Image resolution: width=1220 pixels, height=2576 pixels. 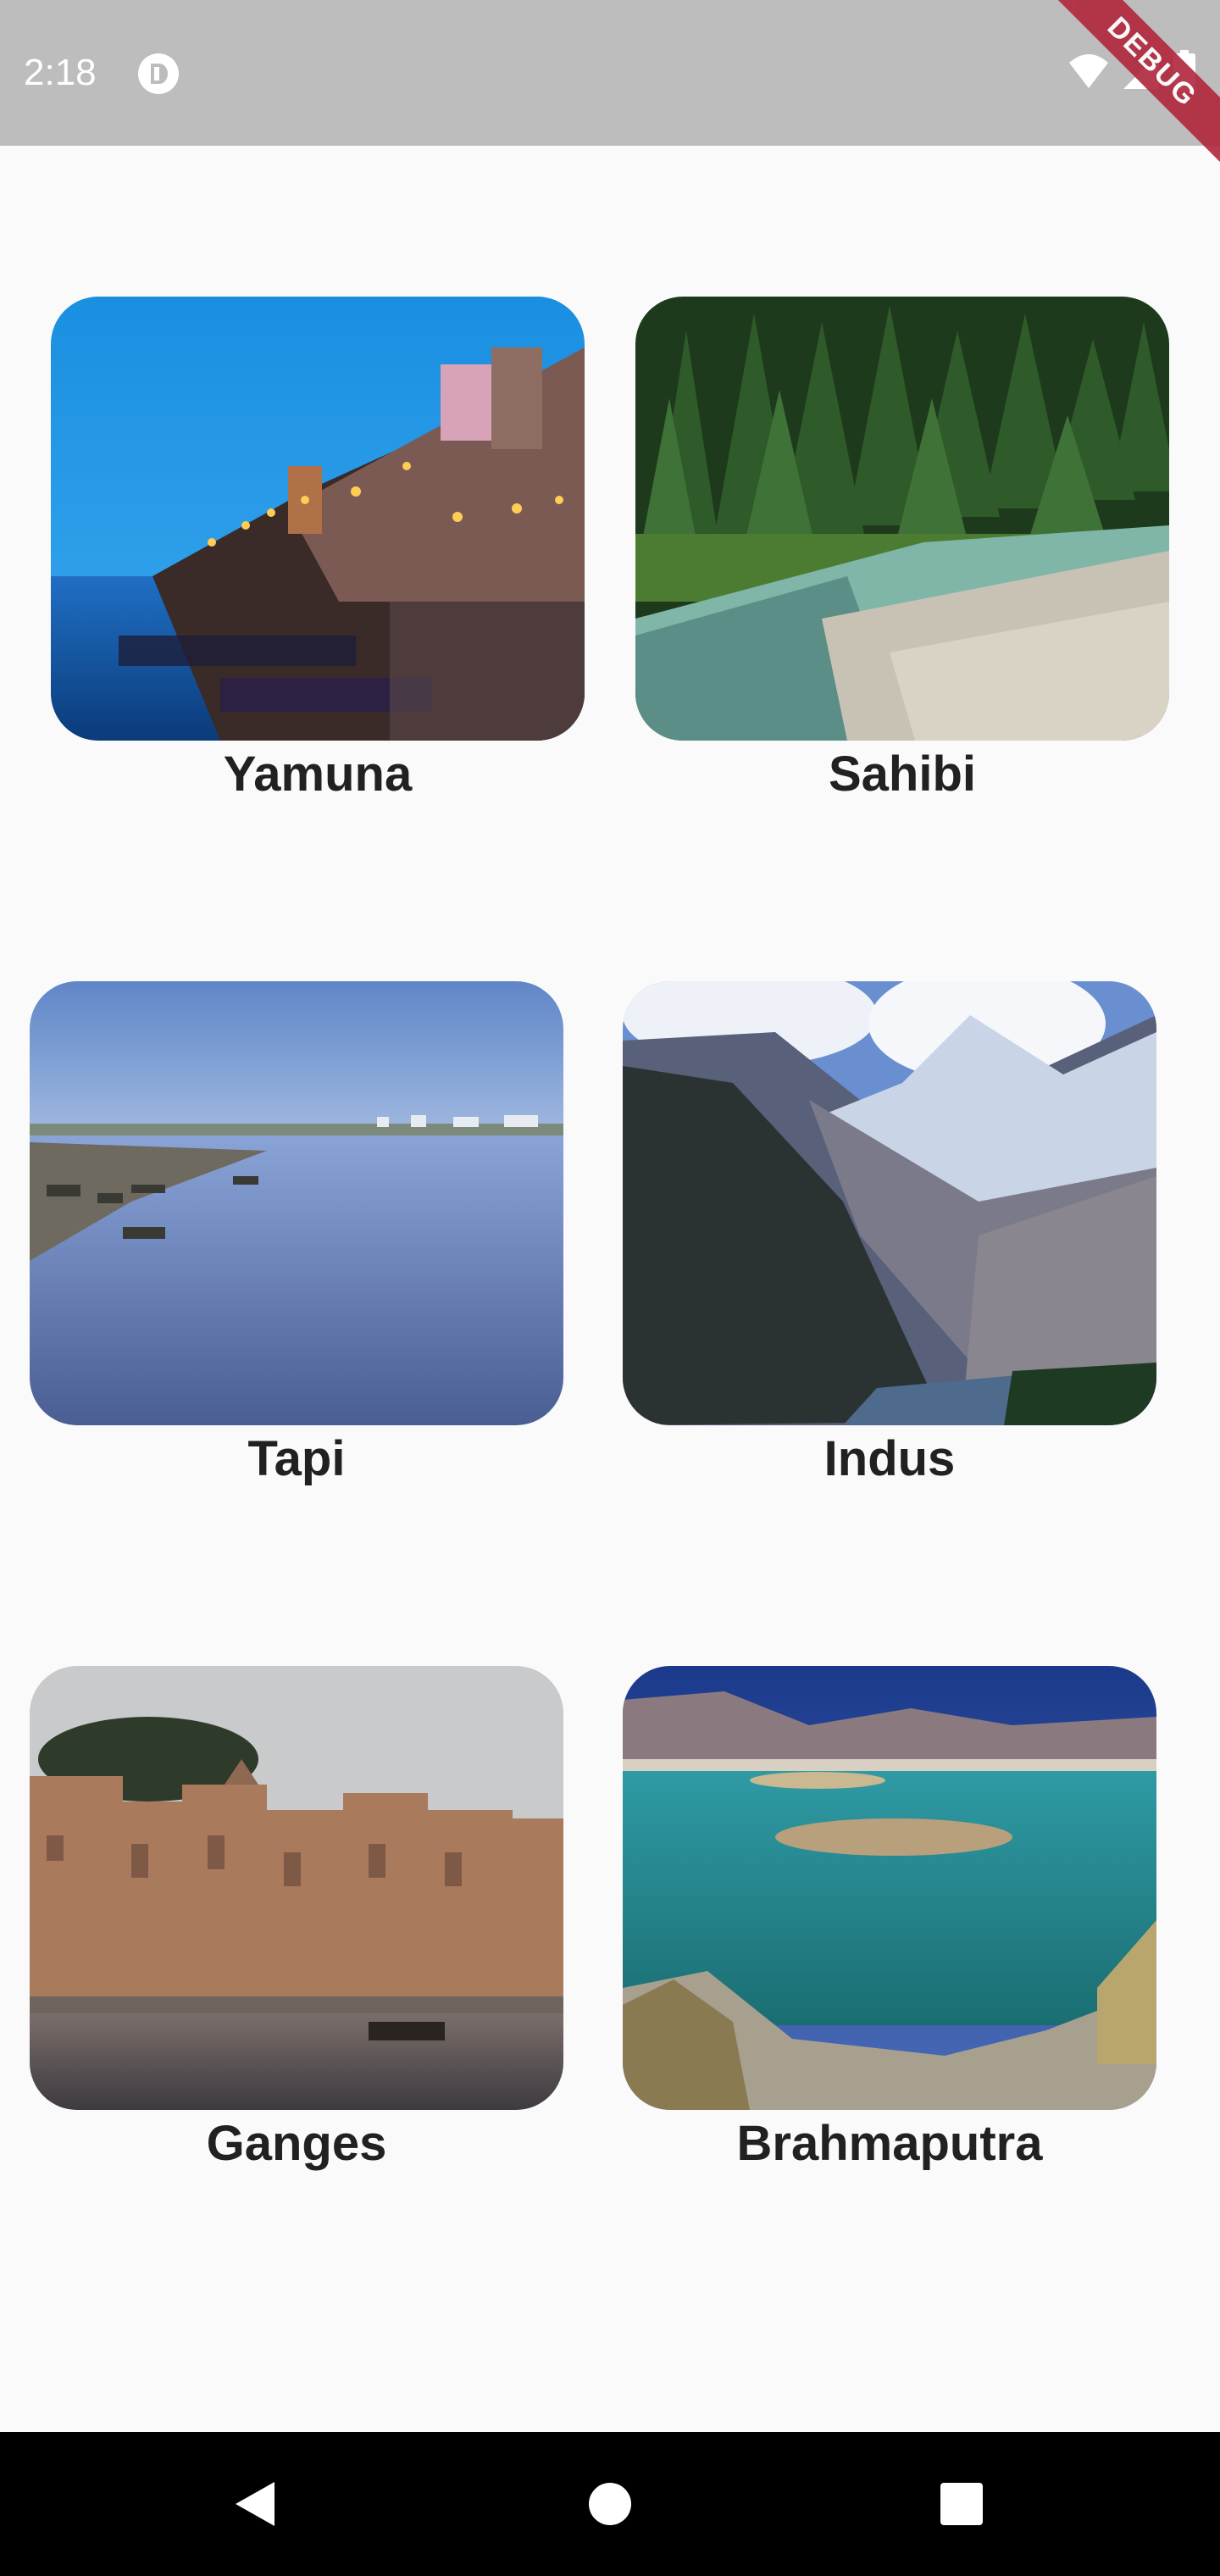 I want to click on river-image-ganges, so click(x=296, y=1888).